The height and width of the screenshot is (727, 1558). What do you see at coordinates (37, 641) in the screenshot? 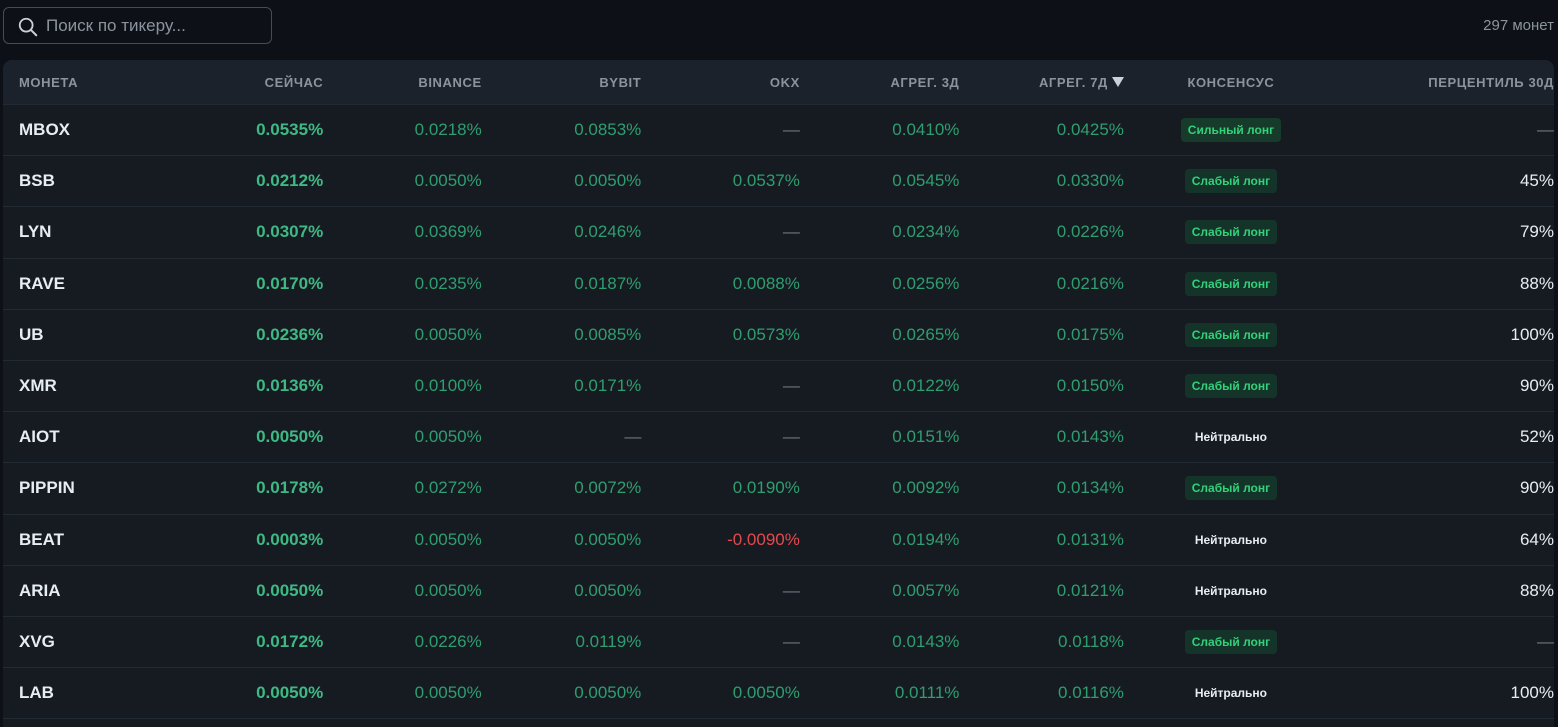
I see `coin-cell: XVG` at bounding box center [37, 641].